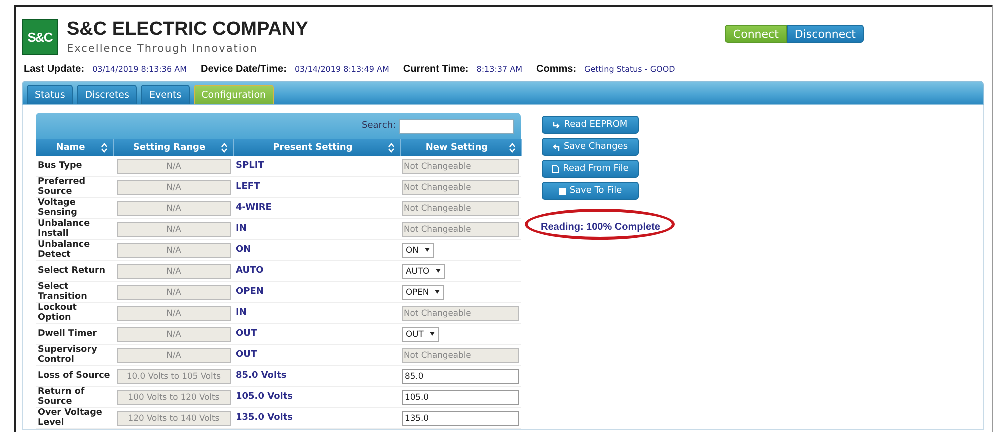 The image size is (997, 434). Describe the element at coordinates (74, 292) in the screenshot. I see `setting-name: Select Transition` at that location.